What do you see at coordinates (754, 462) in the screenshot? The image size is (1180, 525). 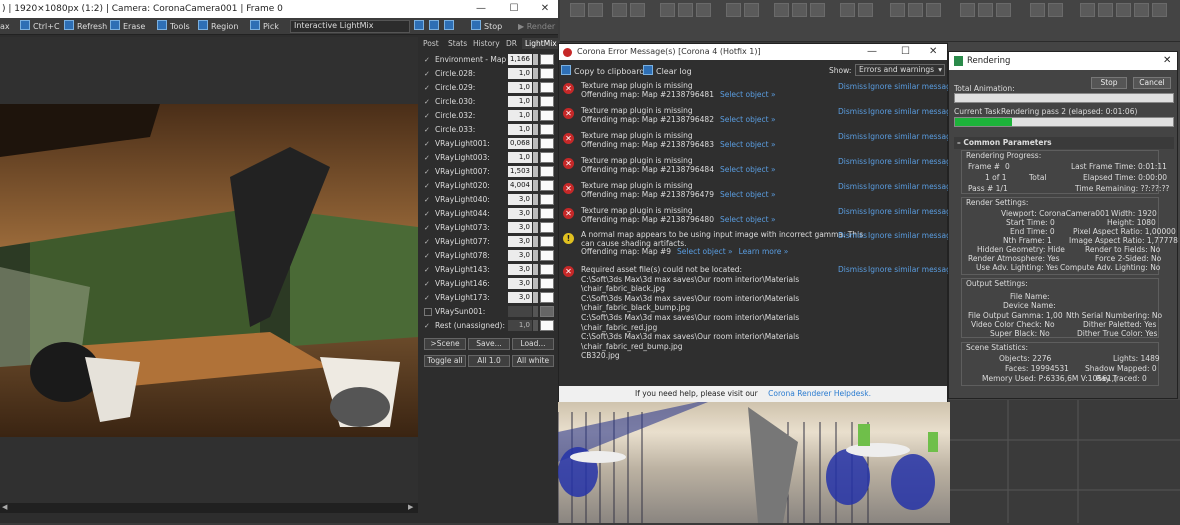 I see `viewport-perspective` at bounding box center [754, 462].